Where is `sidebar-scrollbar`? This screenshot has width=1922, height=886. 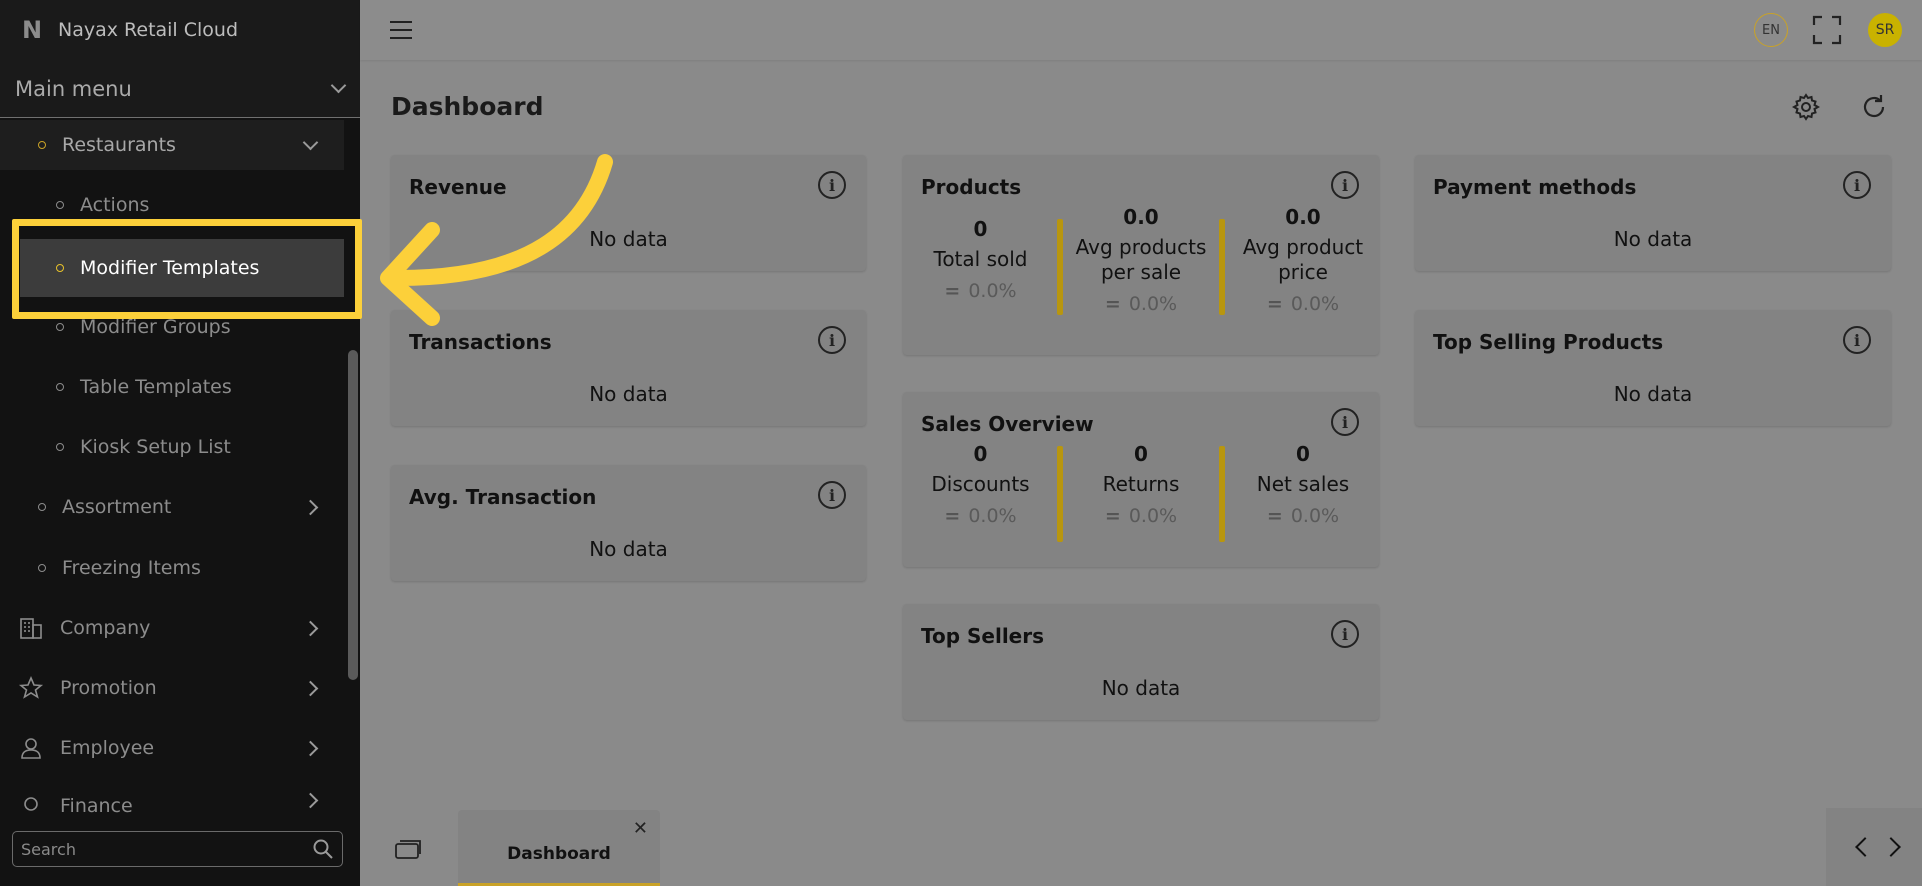 sidebar-scrollbar is located at coordinates (352, 465).